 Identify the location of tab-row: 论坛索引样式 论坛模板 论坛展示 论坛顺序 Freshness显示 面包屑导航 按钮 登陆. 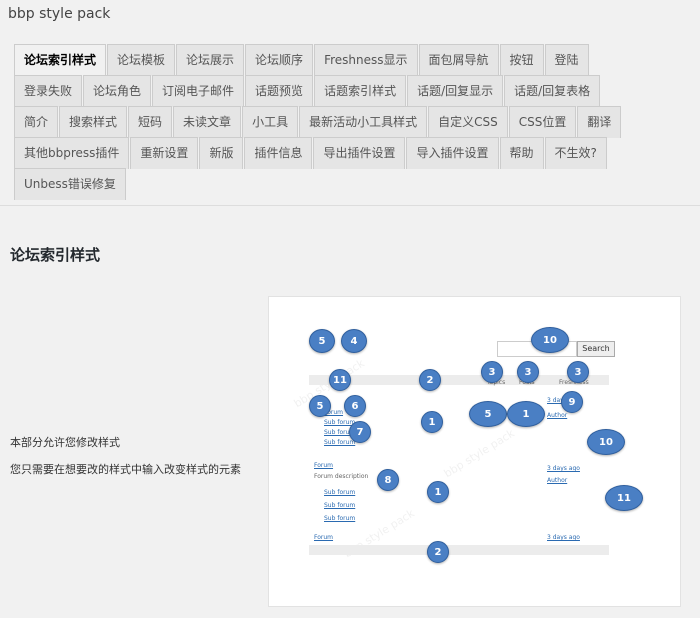
(339, 60).